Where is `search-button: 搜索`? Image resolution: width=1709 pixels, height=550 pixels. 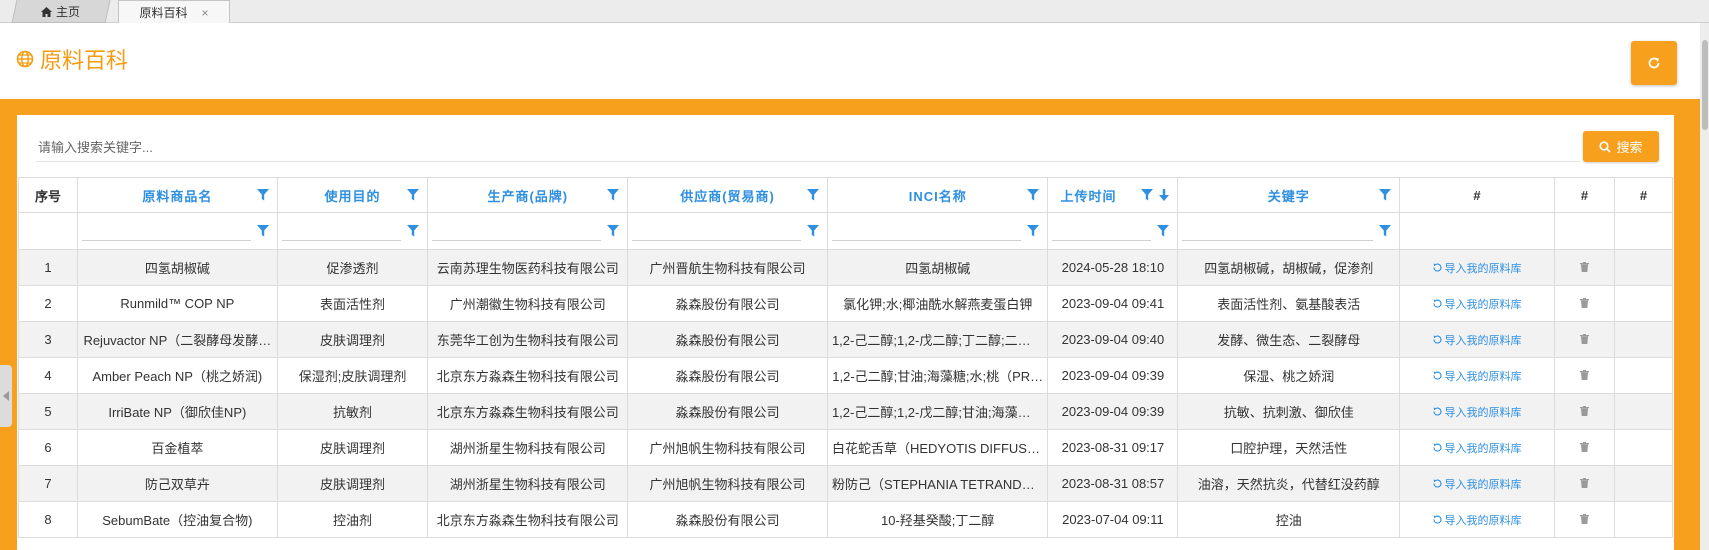
search-button: 搜索 is located at coordinates (1621, 146).